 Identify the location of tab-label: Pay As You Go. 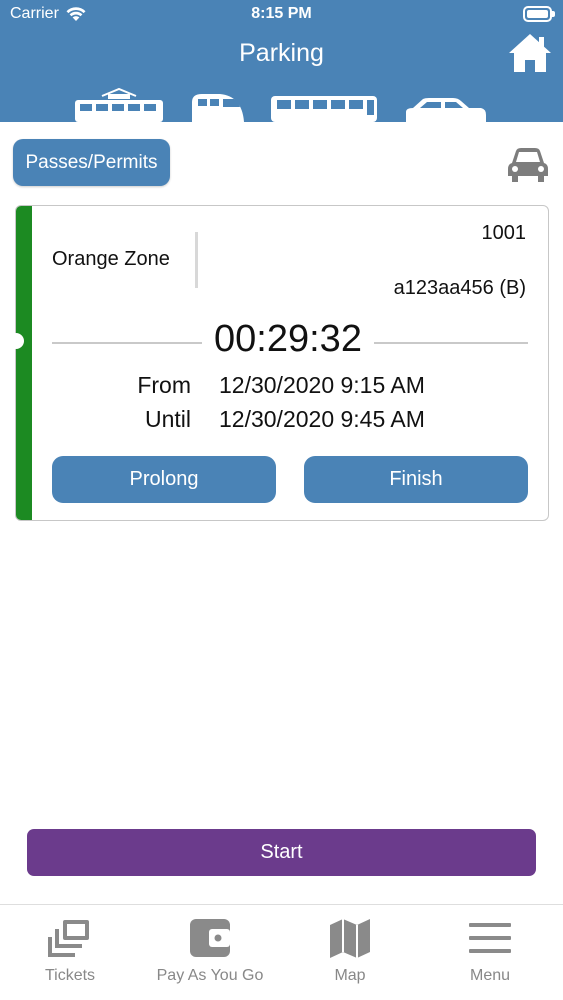
(210, 975).